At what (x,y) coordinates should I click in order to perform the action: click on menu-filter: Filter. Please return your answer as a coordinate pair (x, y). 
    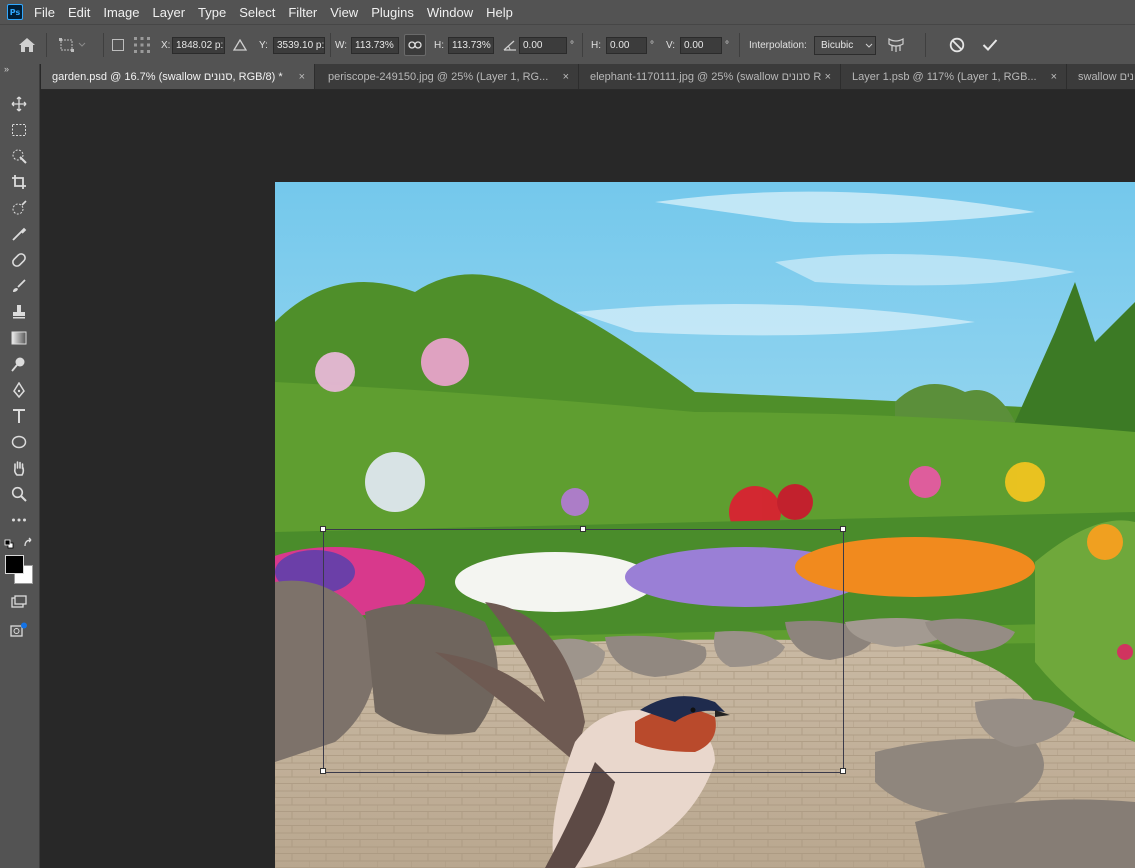
    Looking at the image, I should click on (302, 12).